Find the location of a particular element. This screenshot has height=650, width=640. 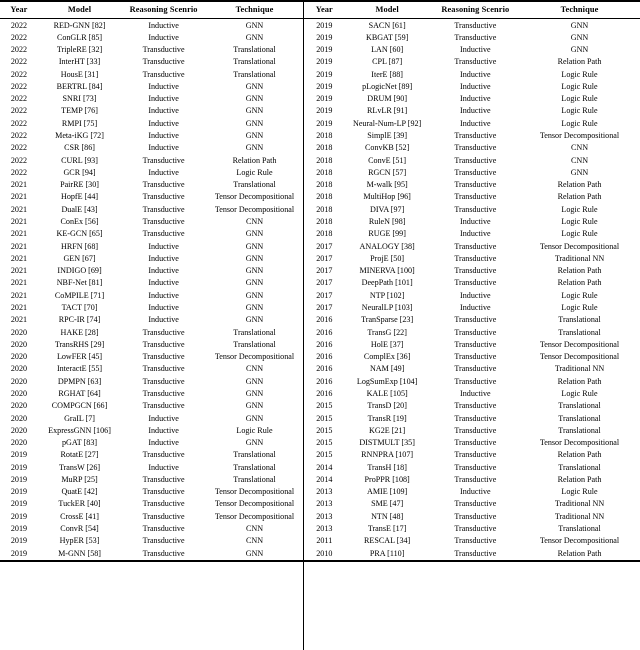

table-row: 2022 HousE [31] Transductive Translational is located at coordinates (151, 75).